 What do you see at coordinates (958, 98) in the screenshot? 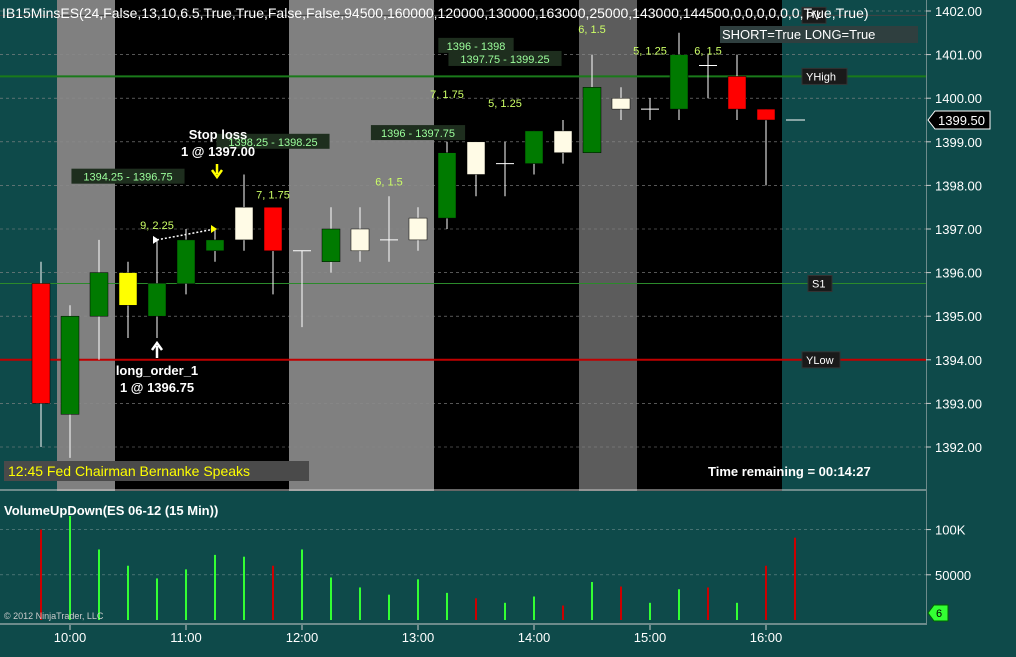
I see `price-tick-label: 1400.00` at bounding box center [958, 98].